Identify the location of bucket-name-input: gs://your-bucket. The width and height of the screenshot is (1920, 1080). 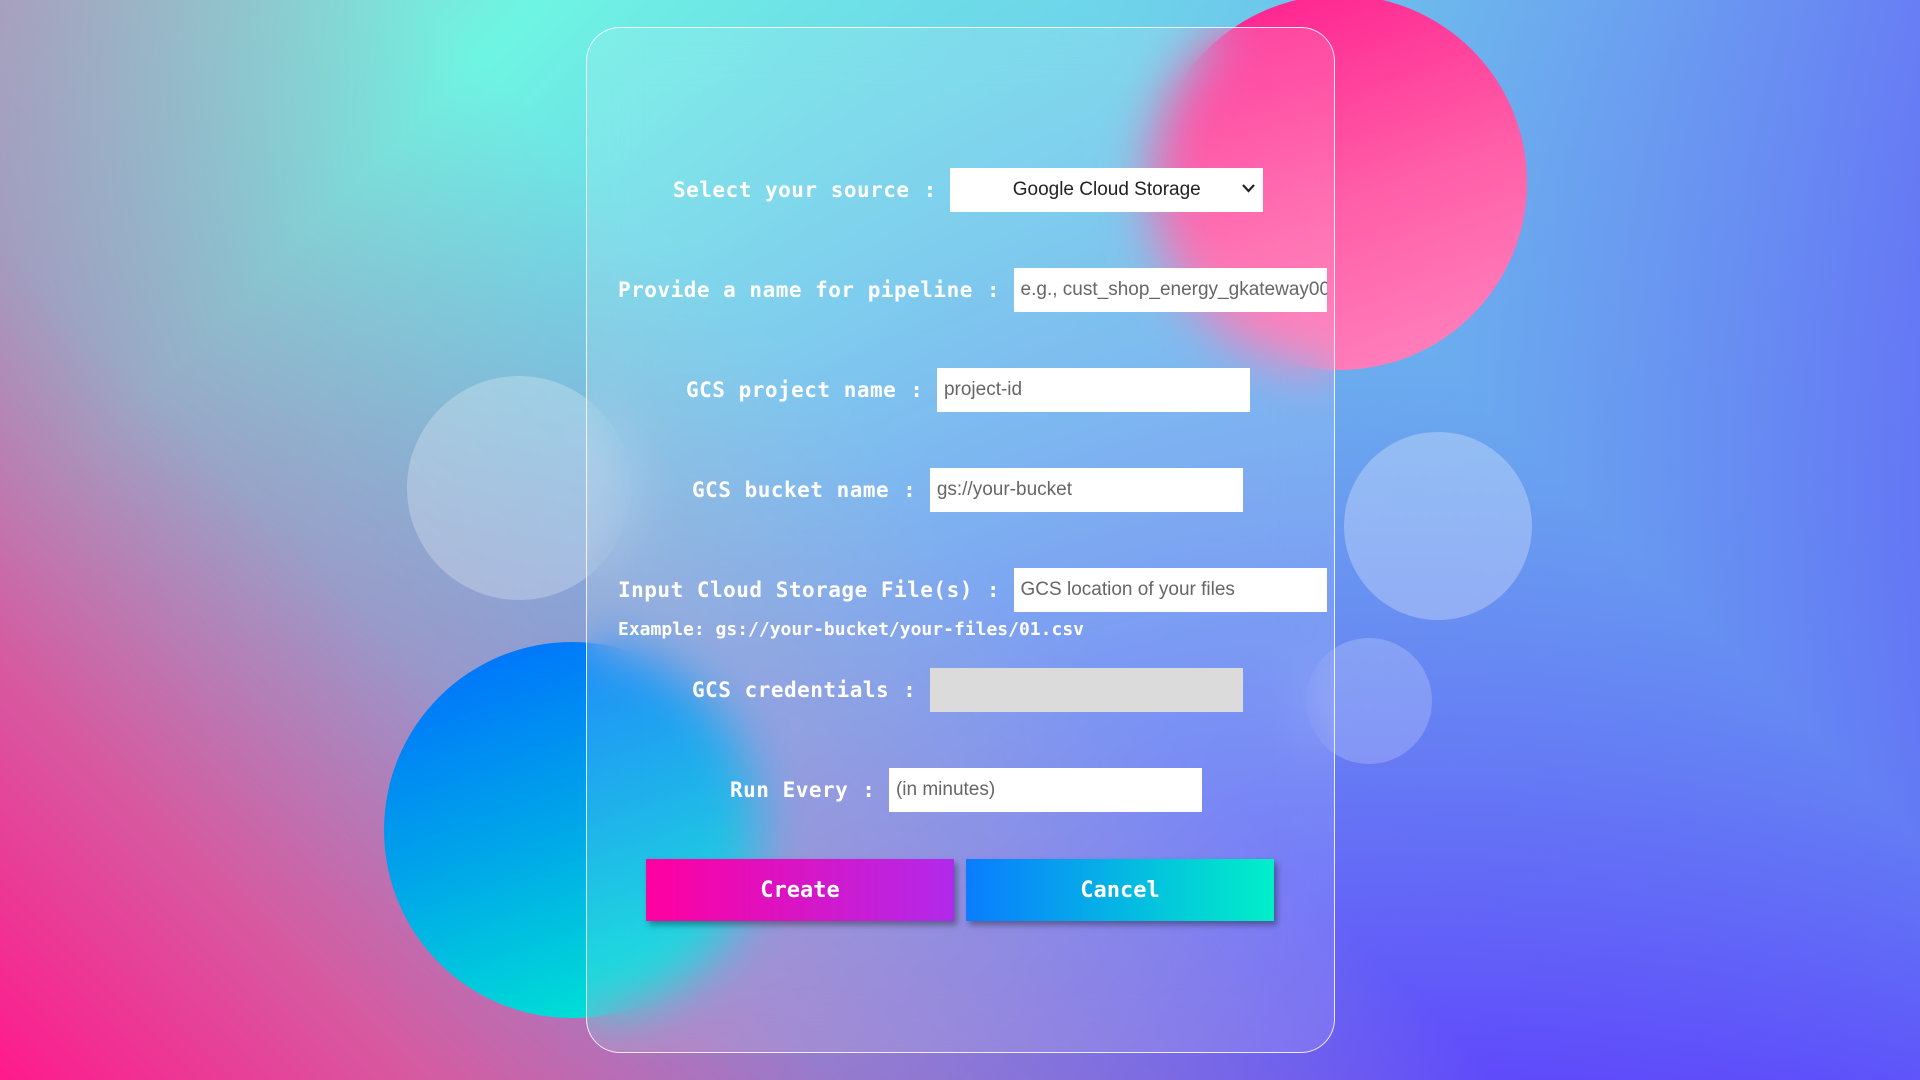
(1086, 490).